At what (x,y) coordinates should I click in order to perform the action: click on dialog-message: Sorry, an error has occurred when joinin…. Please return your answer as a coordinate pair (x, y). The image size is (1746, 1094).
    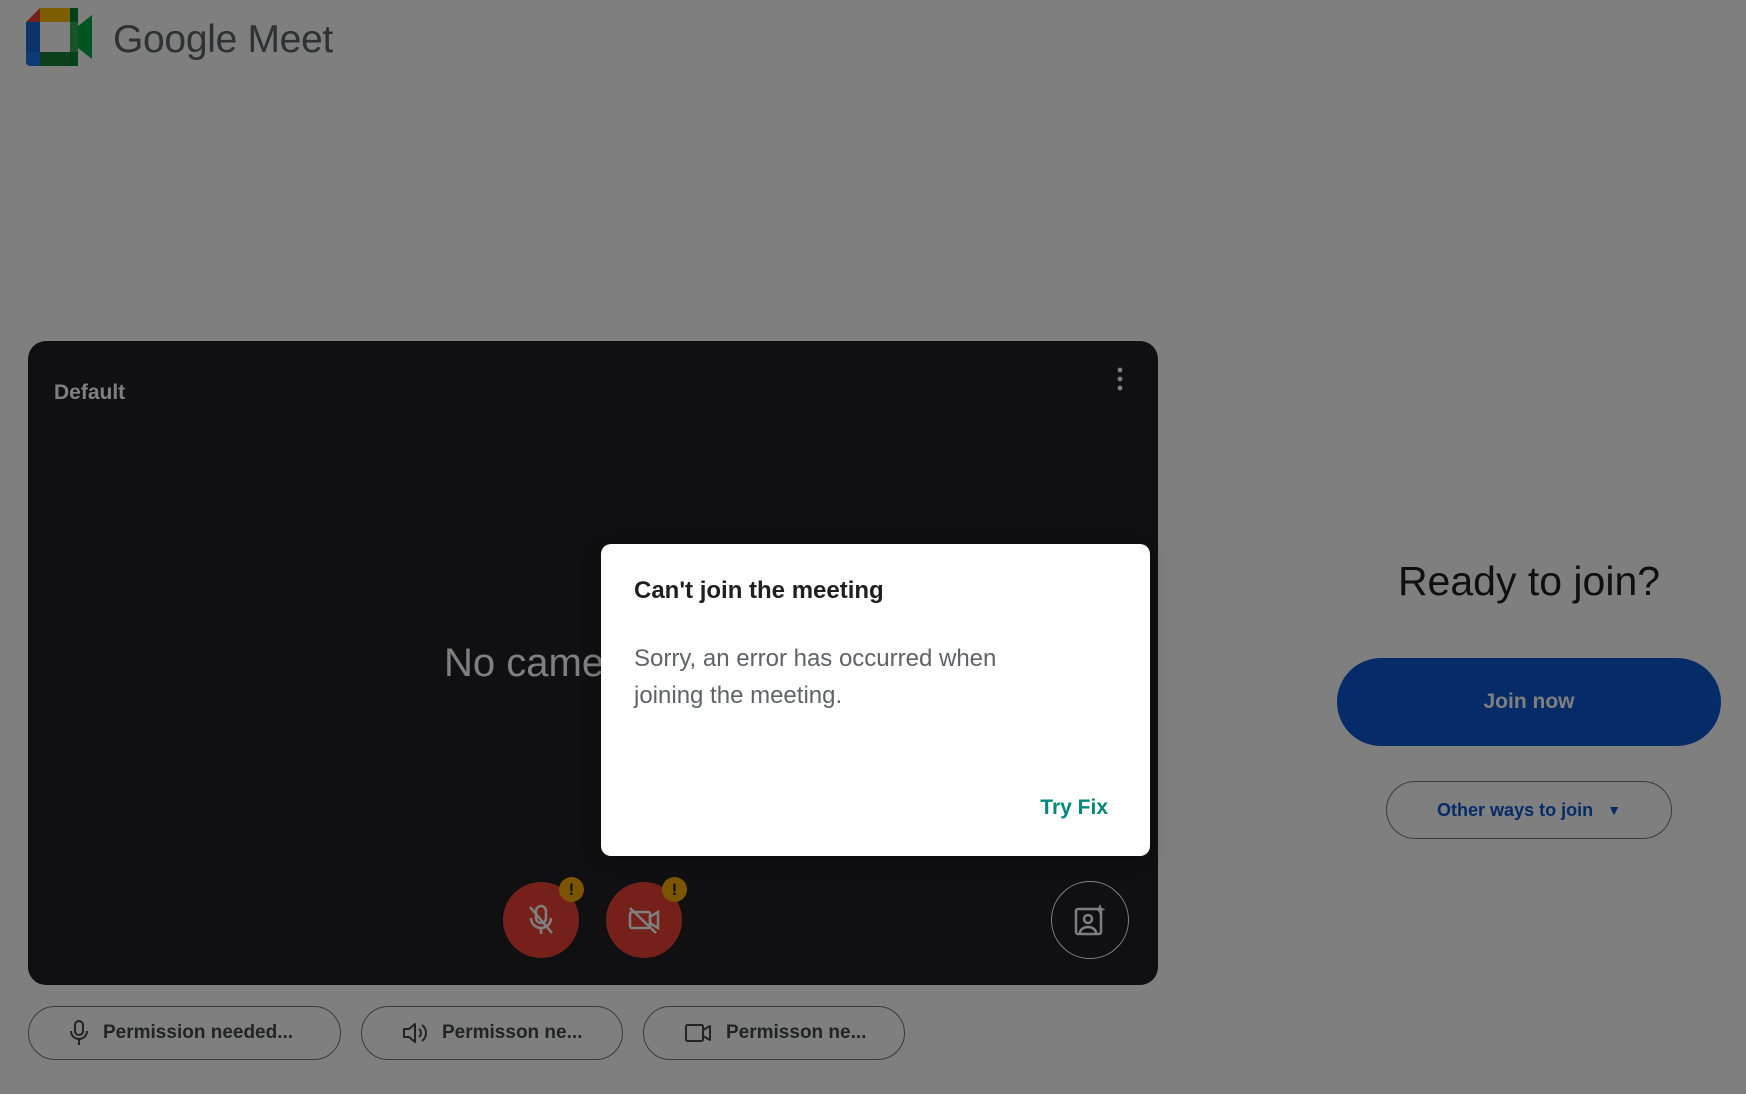
    Looking at the image, I should click on (815, 677).